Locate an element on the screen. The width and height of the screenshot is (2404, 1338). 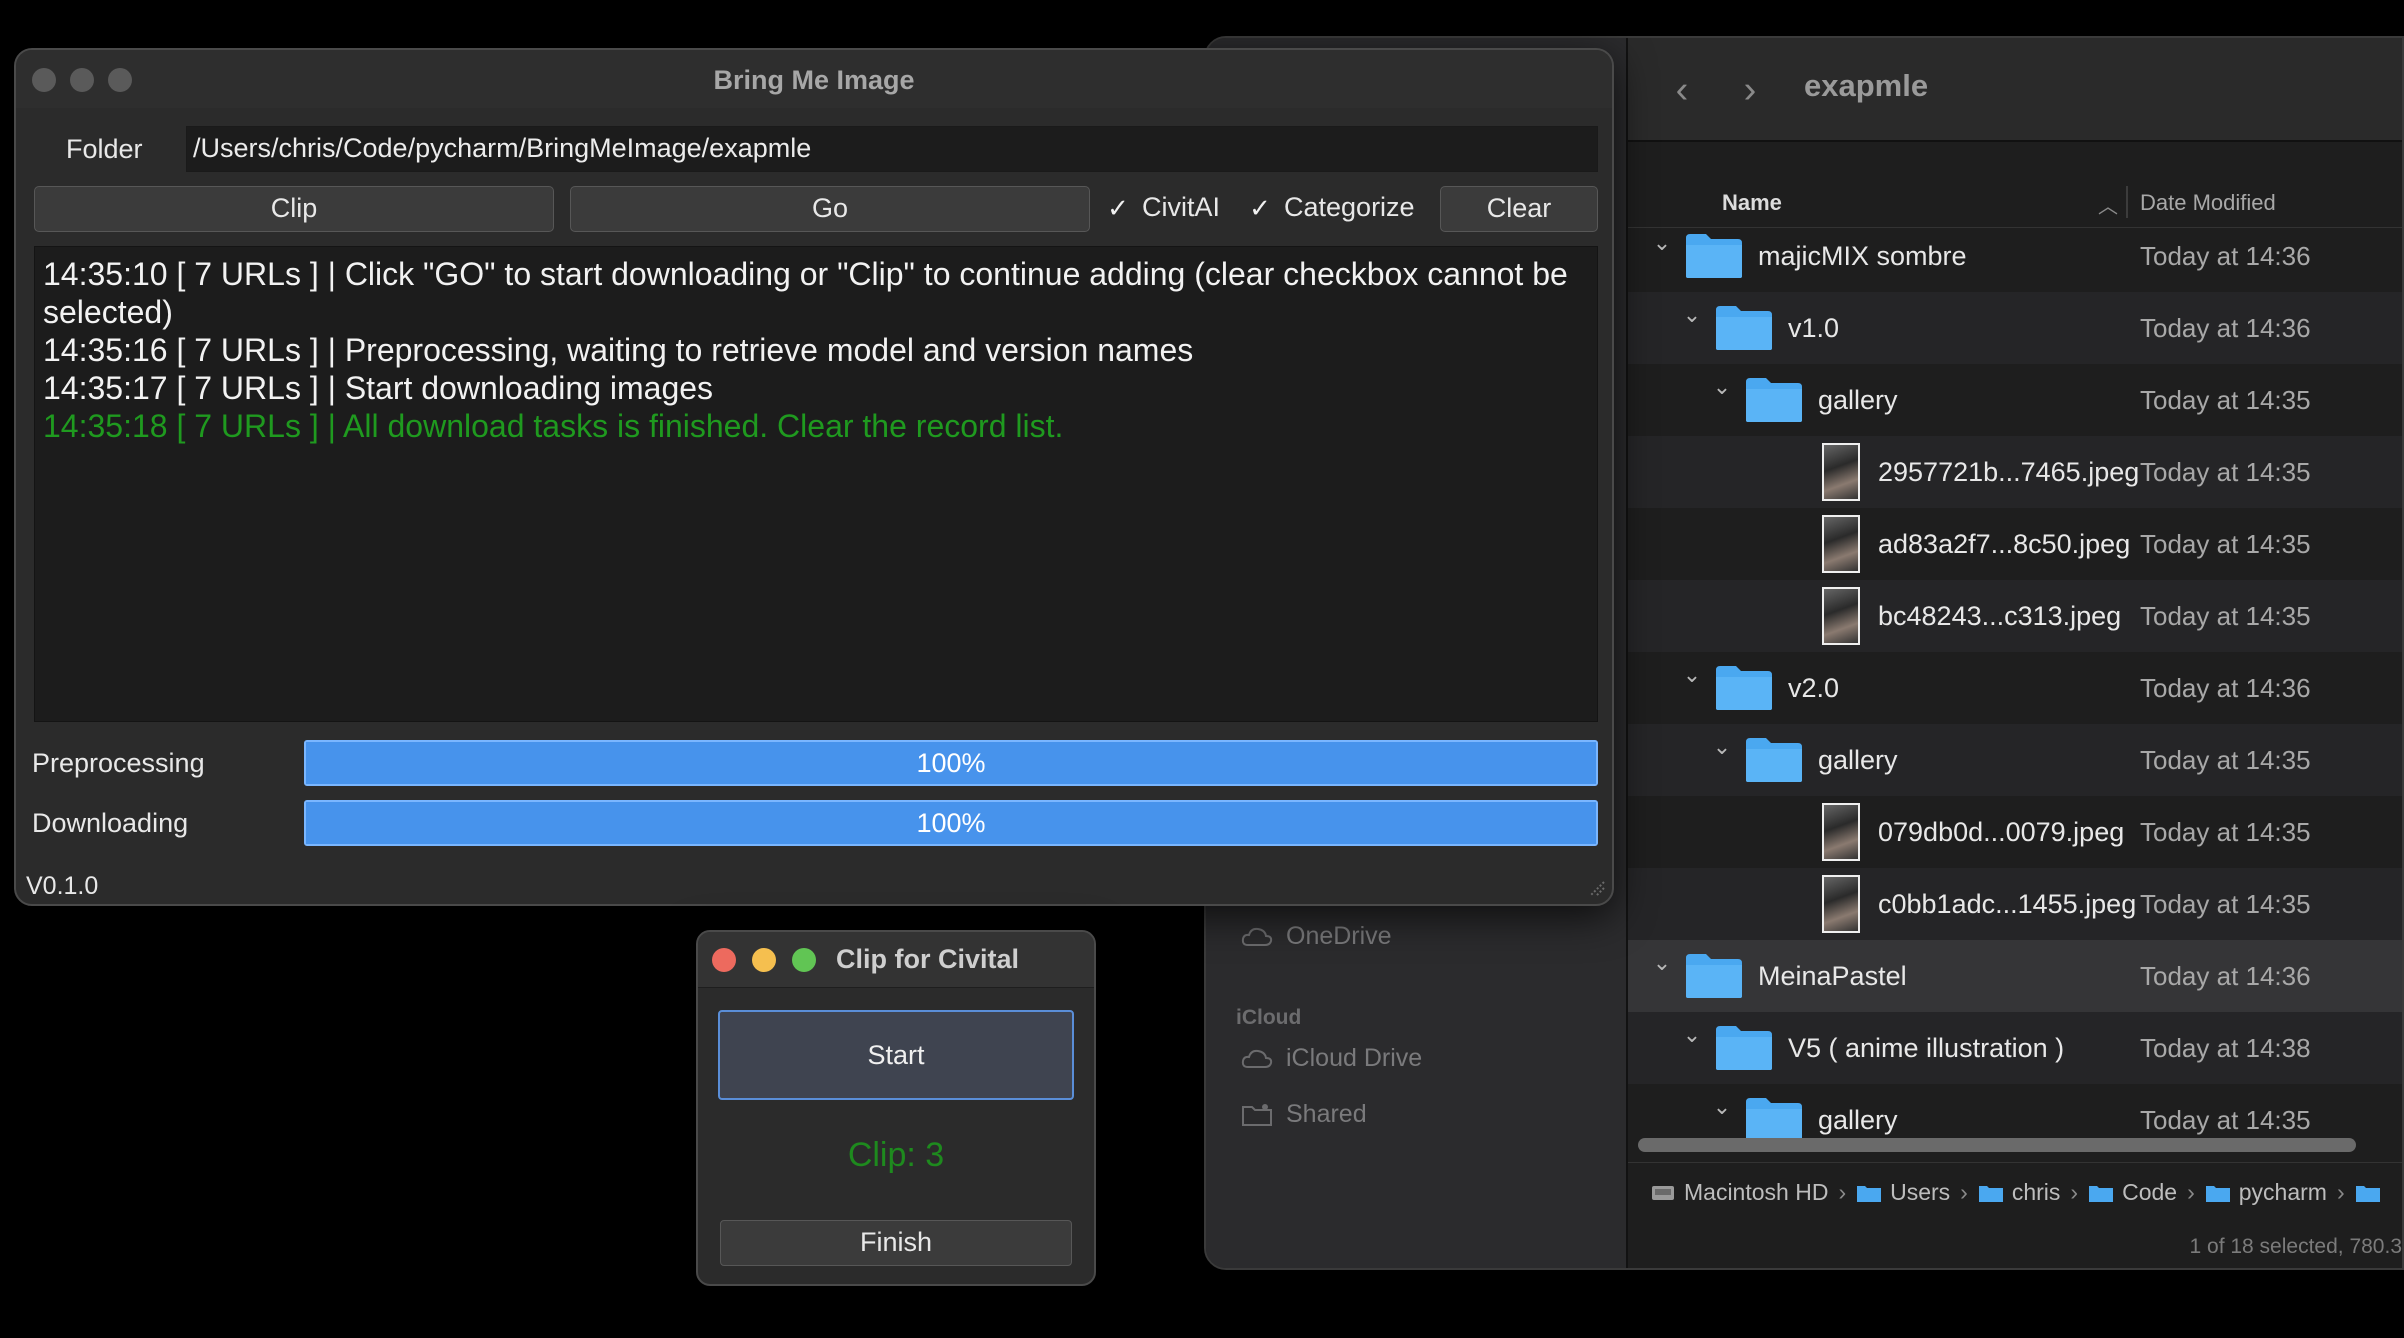
file-name: v1.0 is located at coordinates (1814, 327).